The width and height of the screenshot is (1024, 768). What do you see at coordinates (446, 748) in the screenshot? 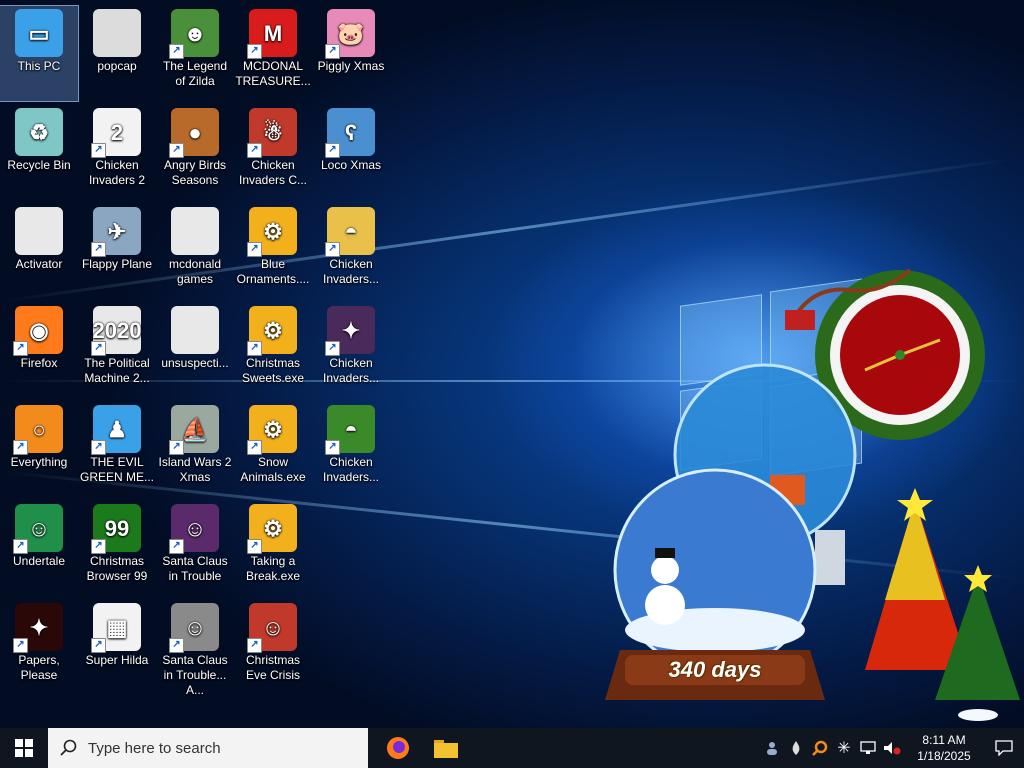
I see `taskbar-file-explorer` at bounding box center [446, 748].